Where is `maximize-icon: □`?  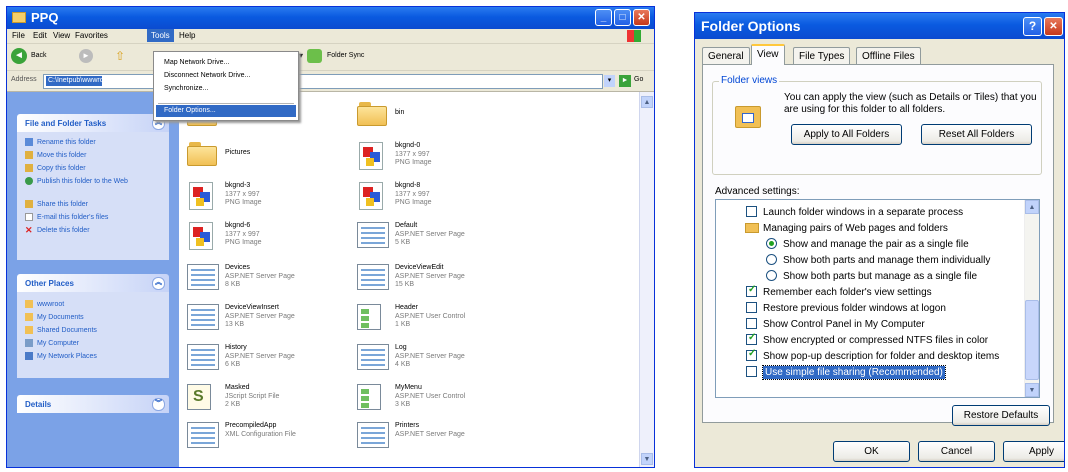
maximize-icon: □ is located at coordinates (622, 17).